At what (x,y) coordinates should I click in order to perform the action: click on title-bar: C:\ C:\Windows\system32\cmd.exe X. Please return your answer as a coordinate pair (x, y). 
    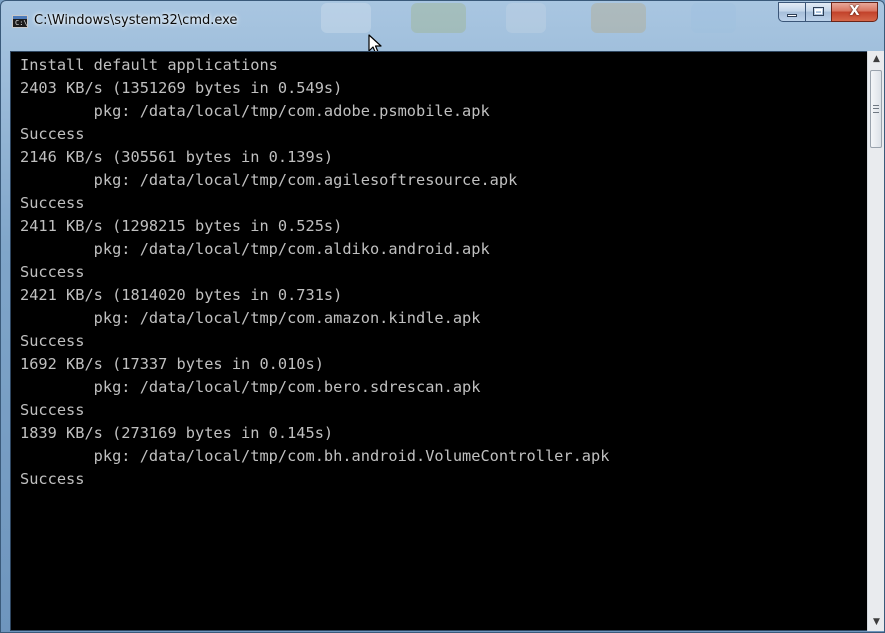
    Looking at the image, I should click on (442, 21).